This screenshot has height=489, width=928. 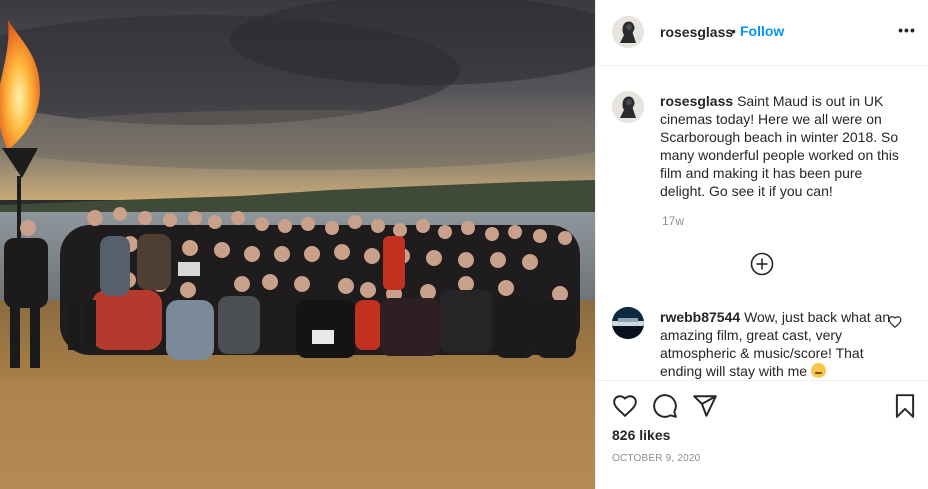 I want to click on profile-avatar, so click(x=628, y=32).